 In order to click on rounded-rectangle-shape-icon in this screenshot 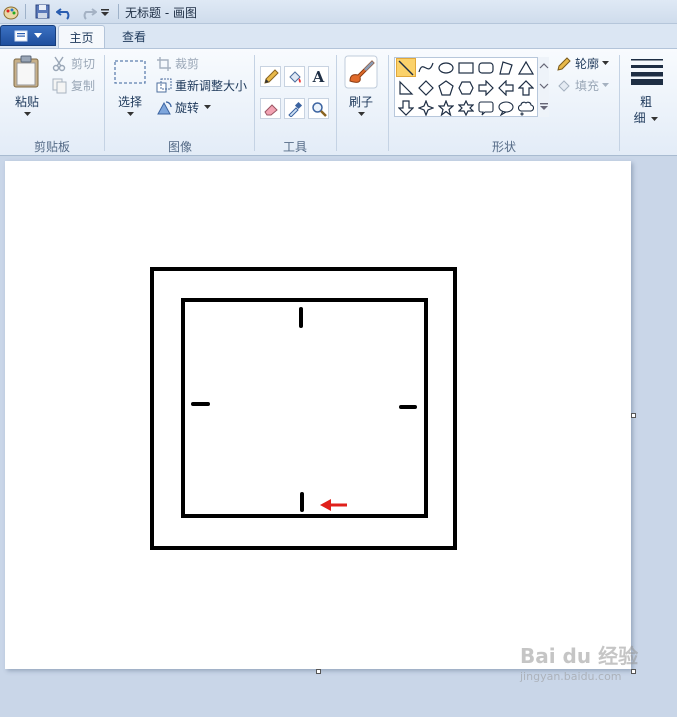, I will do `click(486, 67)`.